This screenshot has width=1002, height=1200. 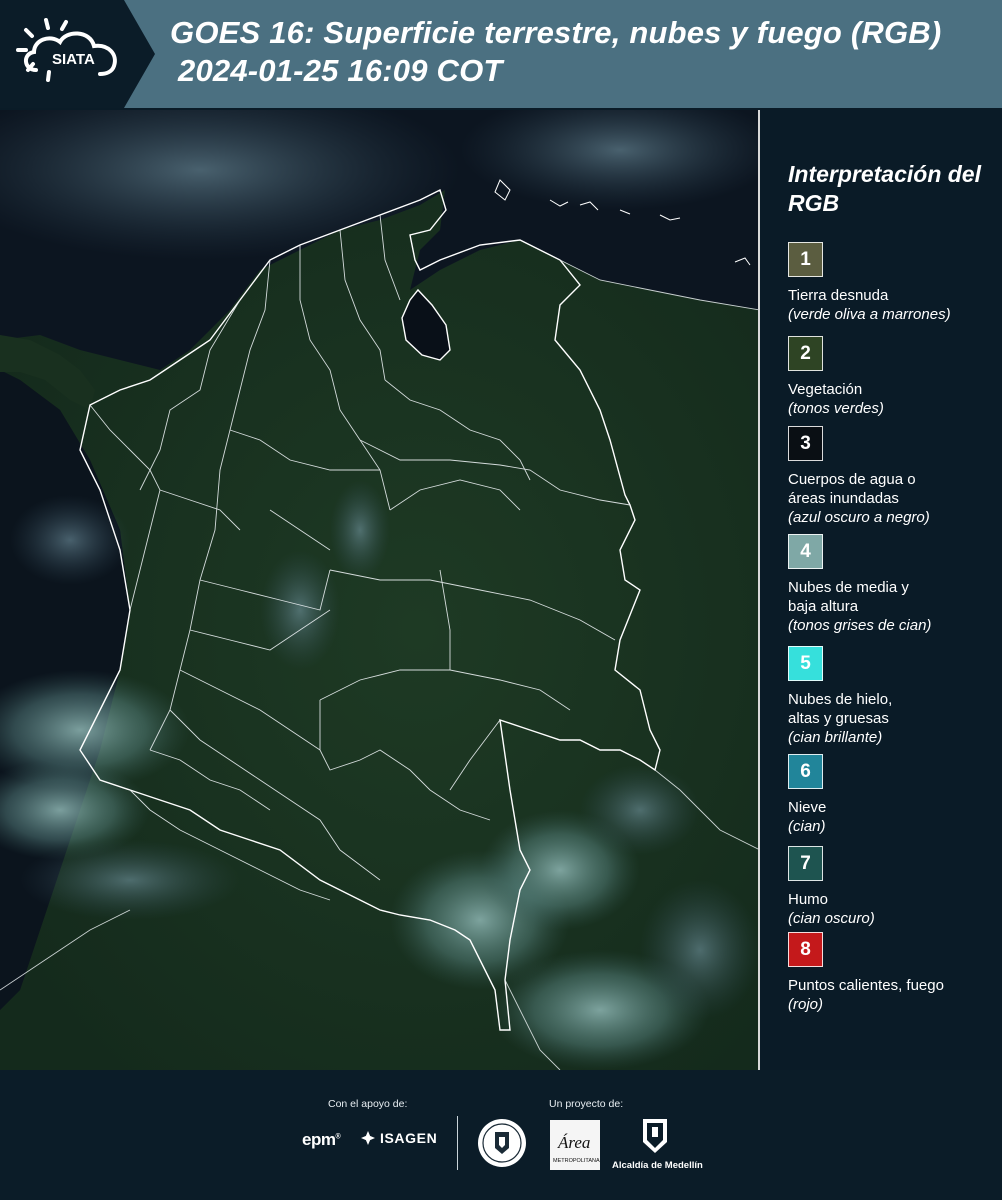 What do you see at coordinates (831, 918) in the screenshot?
I see `legend-item-description: (cian oscuro)` at bounding box center [831, 918].